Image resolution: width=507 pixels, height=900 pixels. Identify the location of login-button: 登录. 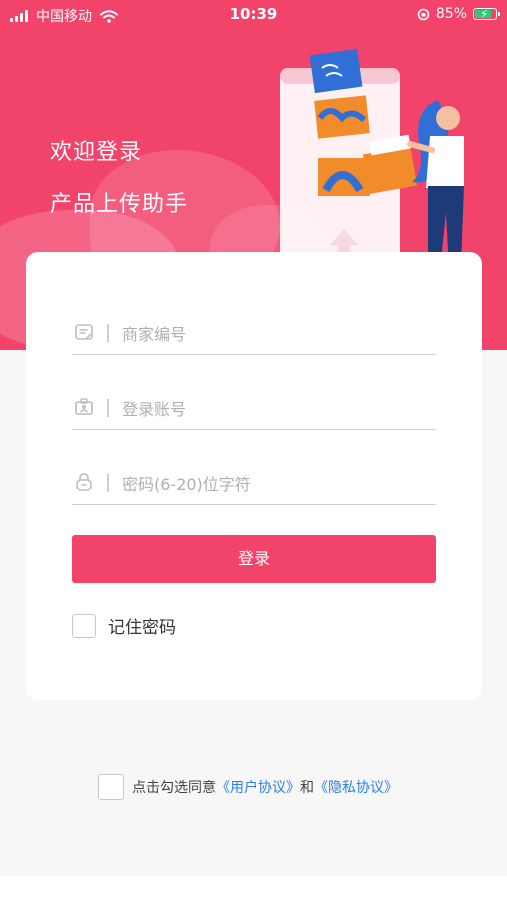
(254, 559).